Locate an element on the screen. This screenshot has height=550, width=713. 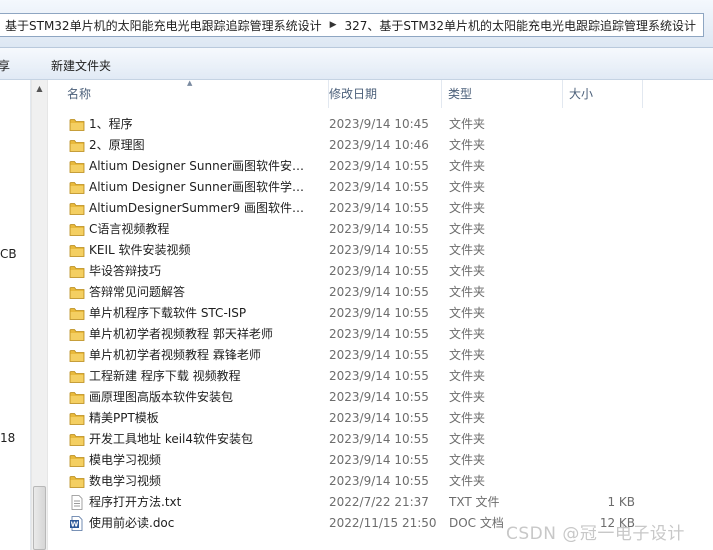
file-name: 模电学习视频 is located at coordinates (125, 460).